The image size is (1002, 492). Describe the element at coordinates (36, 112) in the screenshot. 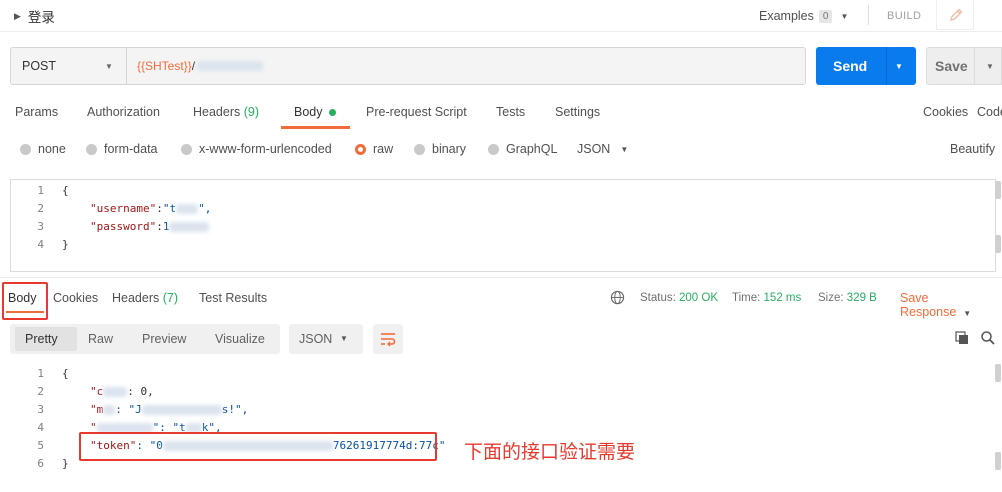

I see `tab-params: Params` at that location.